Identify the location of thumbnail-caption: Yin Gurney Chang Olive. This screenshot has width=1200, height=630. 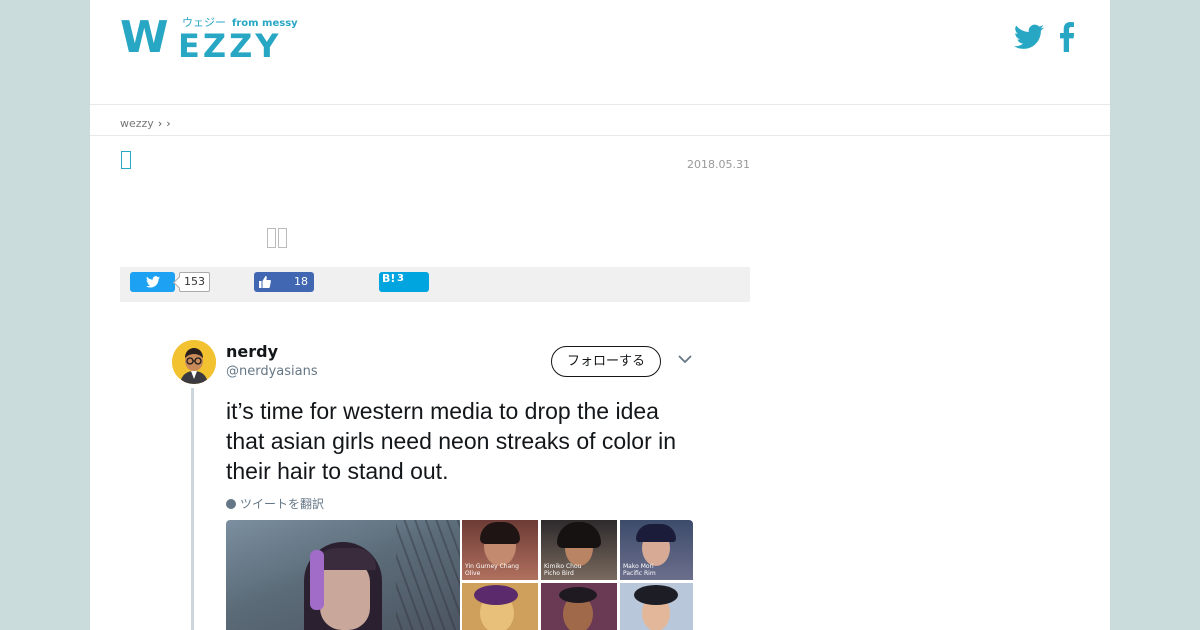
(492, 570).